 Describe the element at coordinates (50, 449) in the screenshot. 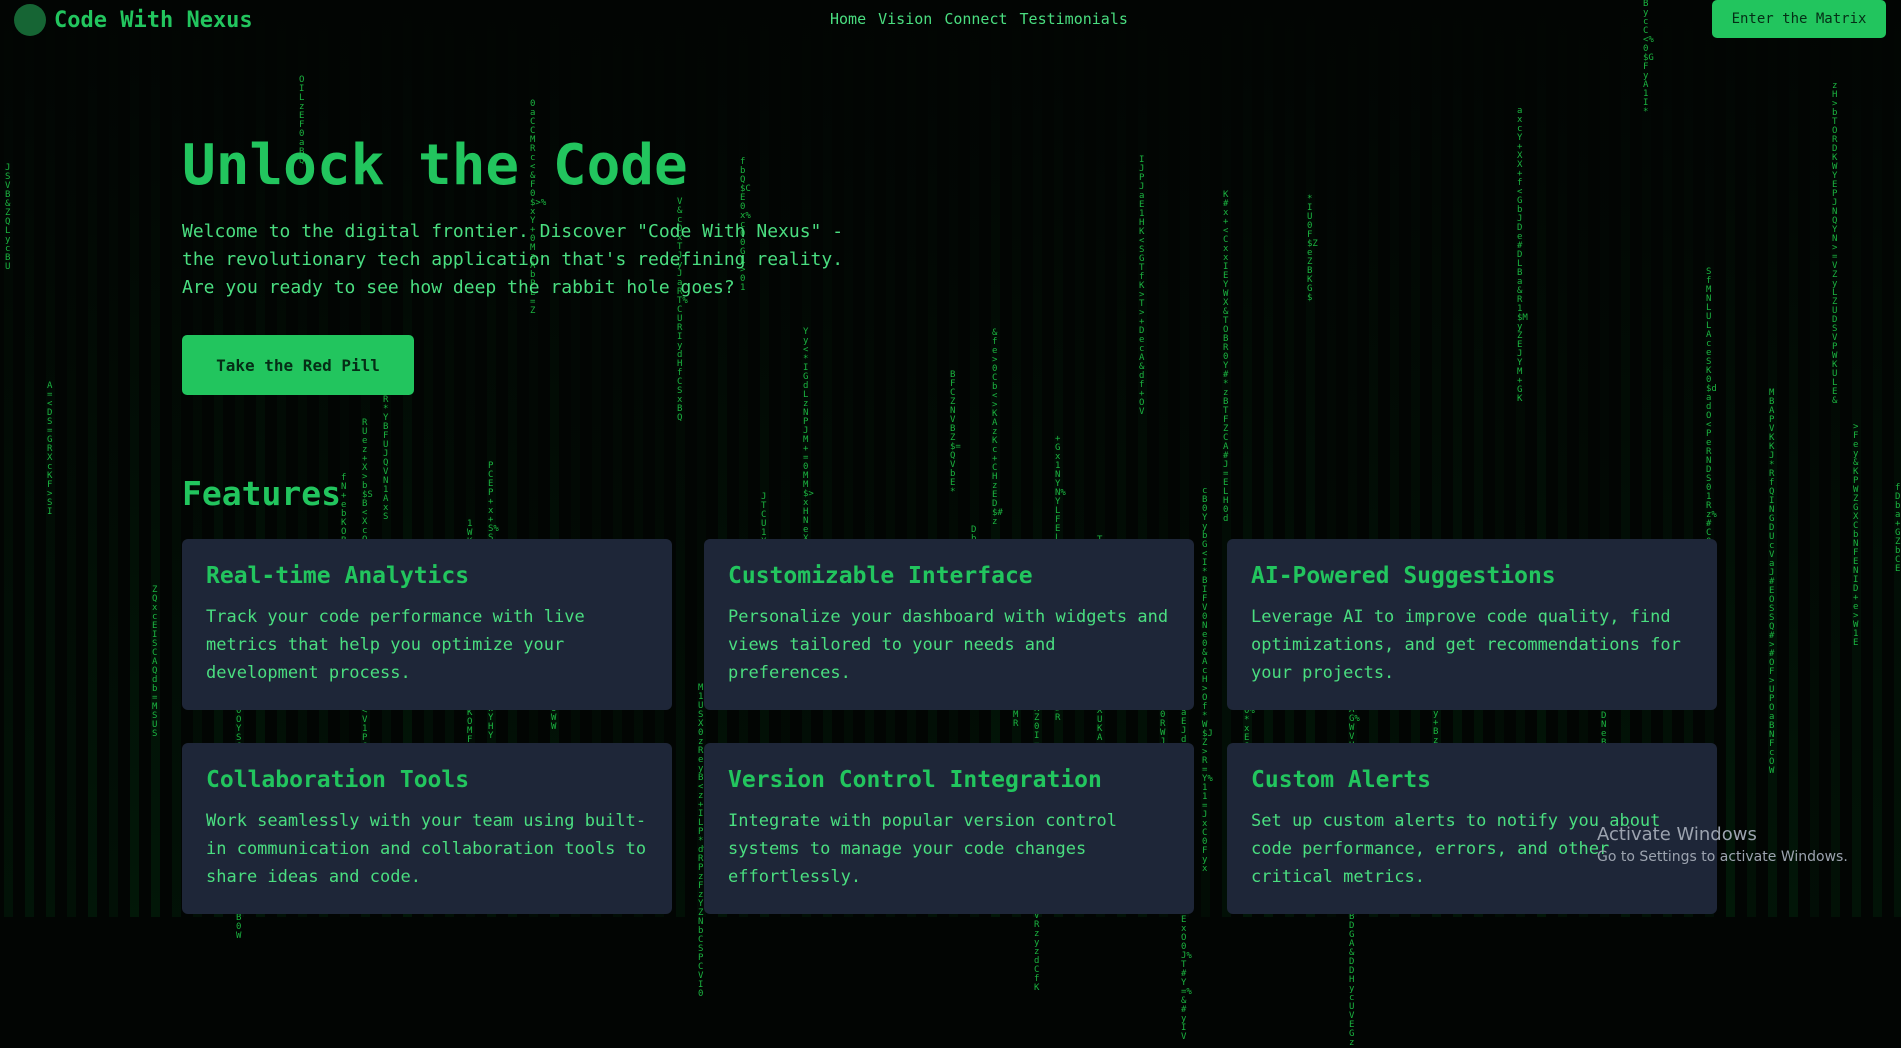

I see `rain-glyph-stream: A=<DS=GRXcKF>SI` at that location.